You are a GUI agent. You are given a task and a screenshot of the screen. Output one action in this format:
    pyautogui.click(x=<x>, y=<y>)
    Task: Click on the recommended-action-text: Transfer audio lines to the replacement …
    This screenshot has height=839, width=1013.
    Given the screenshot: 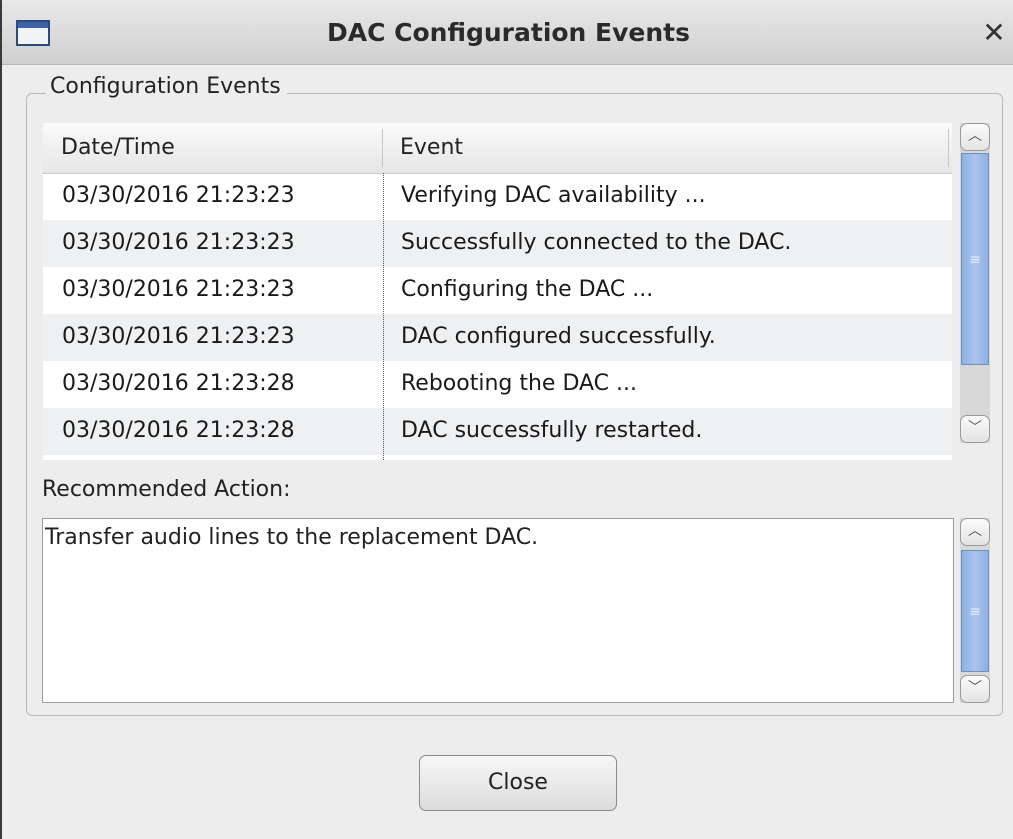 What is the action you would take?
    pyautogui.click(x=292, y=537)
    